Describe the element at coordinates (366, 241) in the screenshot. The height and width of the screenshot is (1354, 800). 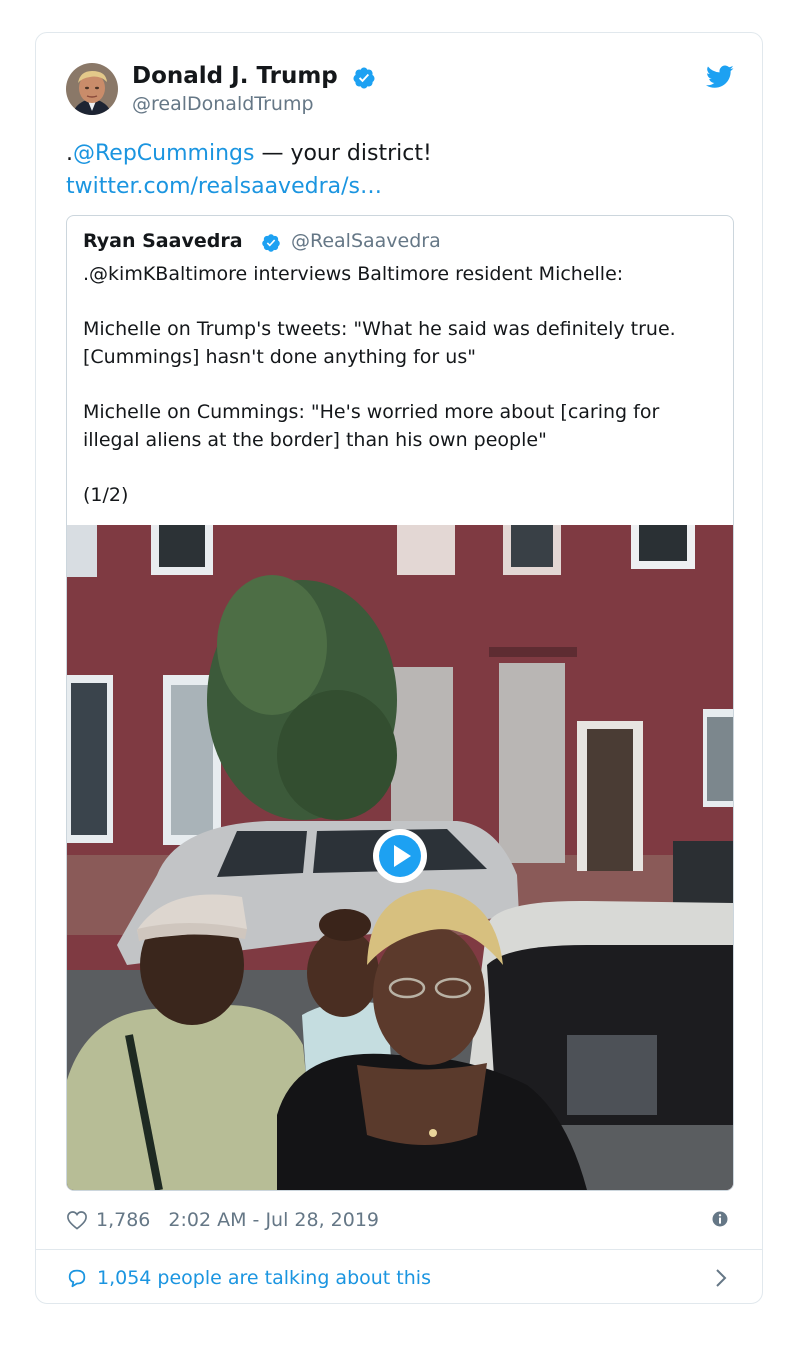
I see `quoted-author-handle: @RealSaavedra` at that location.